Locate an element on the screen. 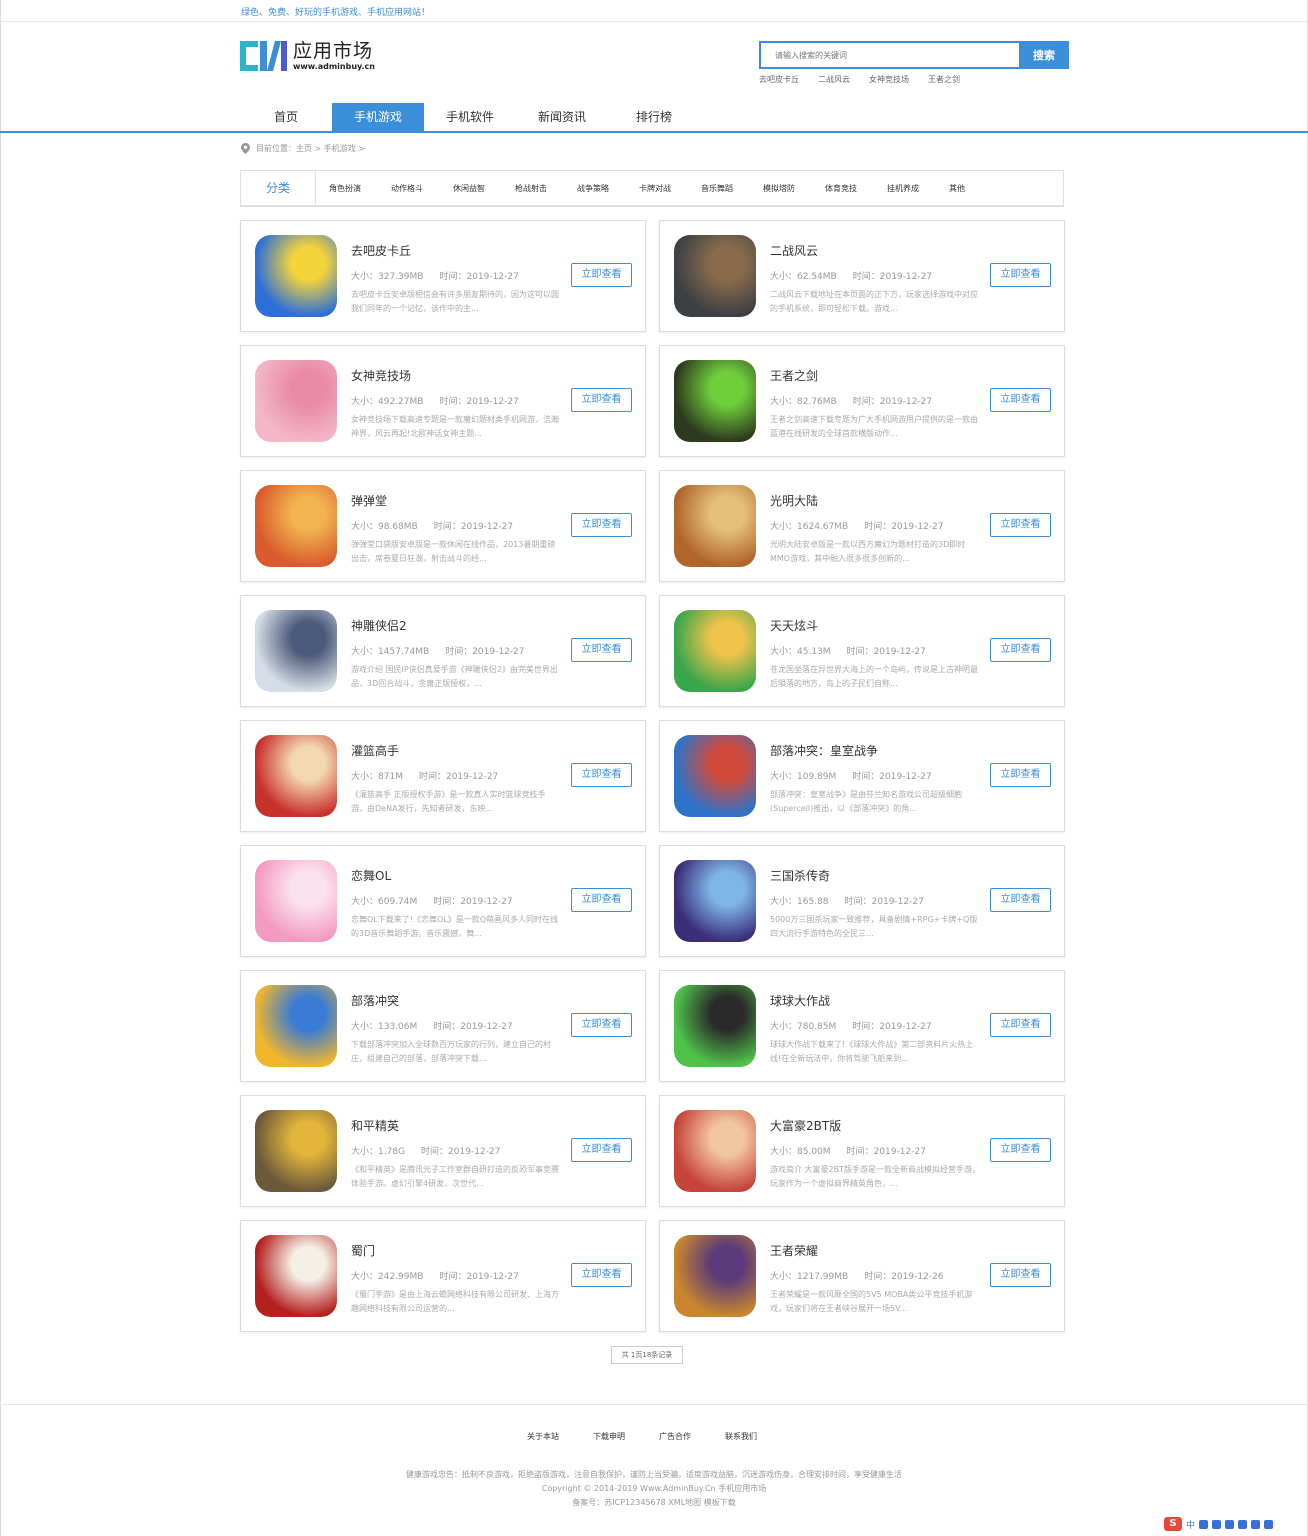  ime-logo-icon: S is located at coordinates (1173, 1524).